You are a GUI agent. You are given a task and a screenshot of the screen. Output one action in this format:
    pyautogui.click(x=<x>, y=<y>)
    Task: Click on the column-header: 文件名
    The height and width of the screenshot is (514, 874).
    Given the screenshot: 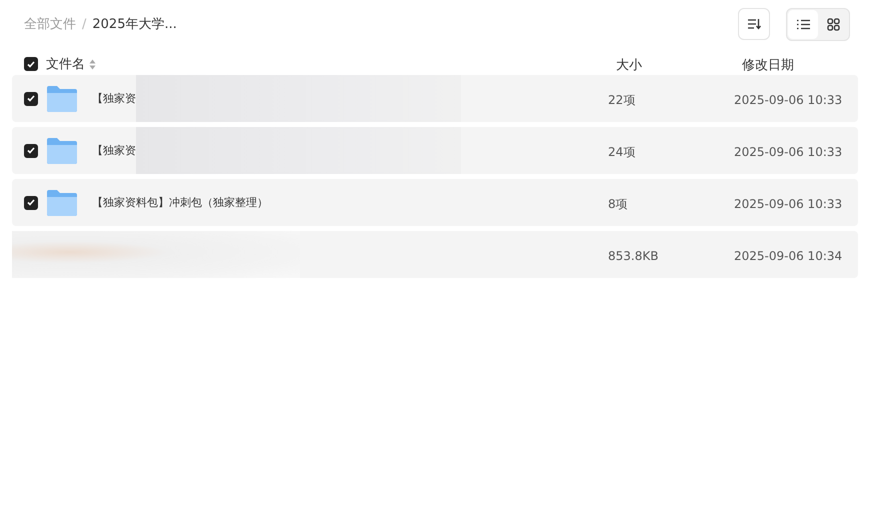 What is the action you would take?
    pyautogui.click(x=65, y=64)
    